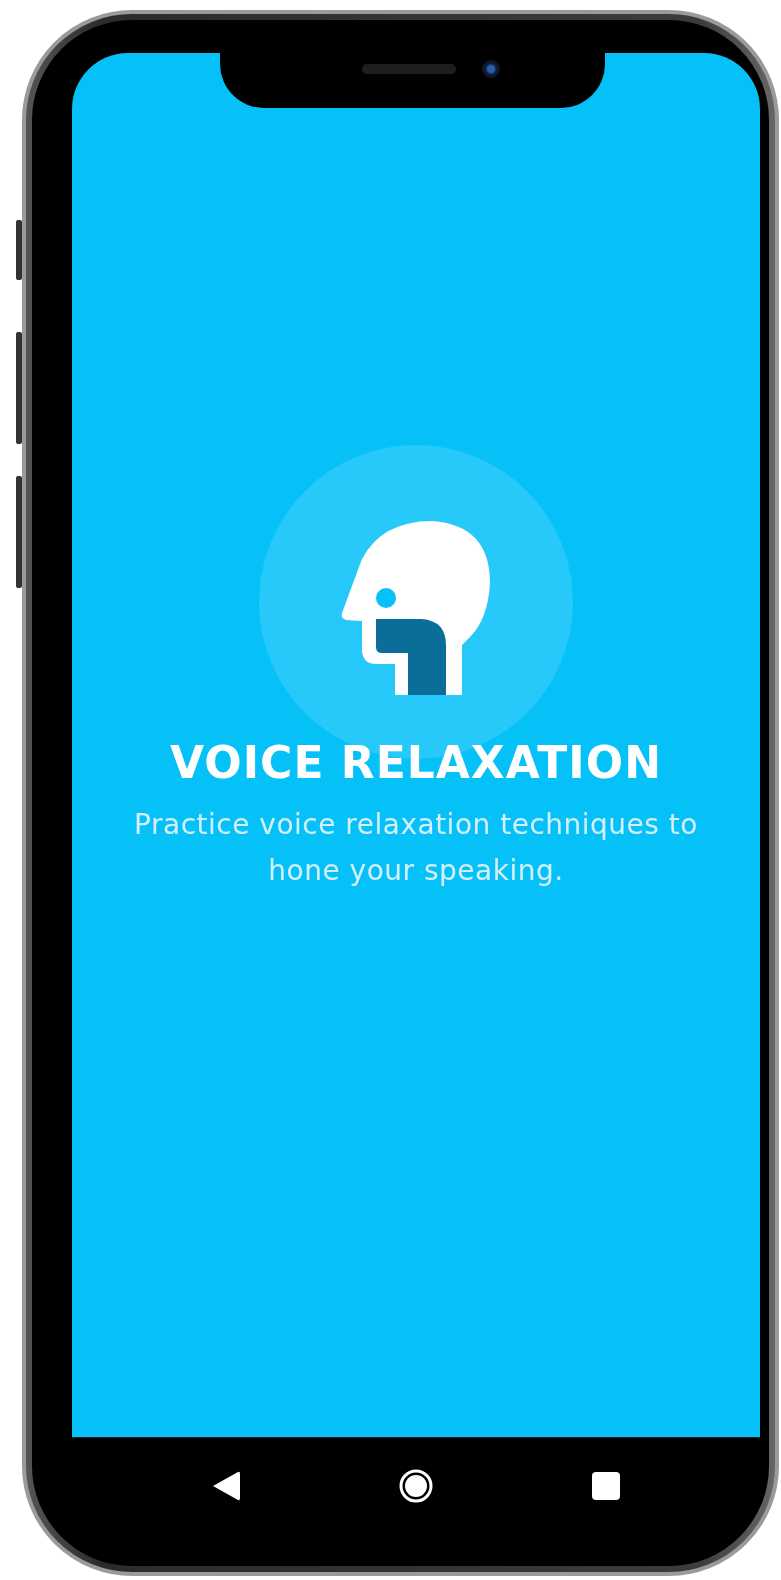  Describe the element at coordinates (416, 607) in the screenshot. I see `head-profile-icon` at that location.